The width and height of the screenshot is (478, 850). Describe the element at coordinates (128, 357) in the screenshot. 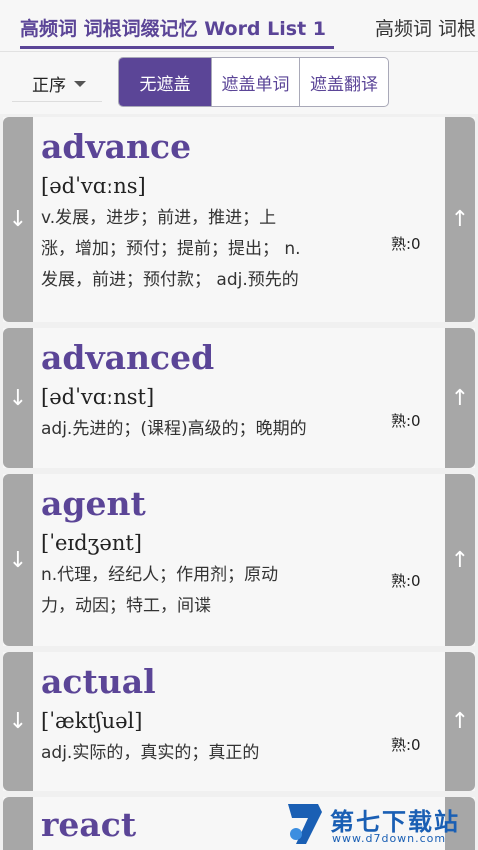

I see `word-text: advanced` at that location.